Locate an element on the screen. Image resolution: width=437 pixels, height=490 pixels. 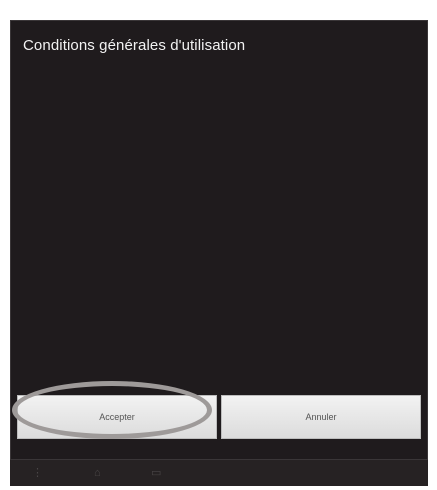
cancel-button: Annuler is located at coordinates (321, 417).